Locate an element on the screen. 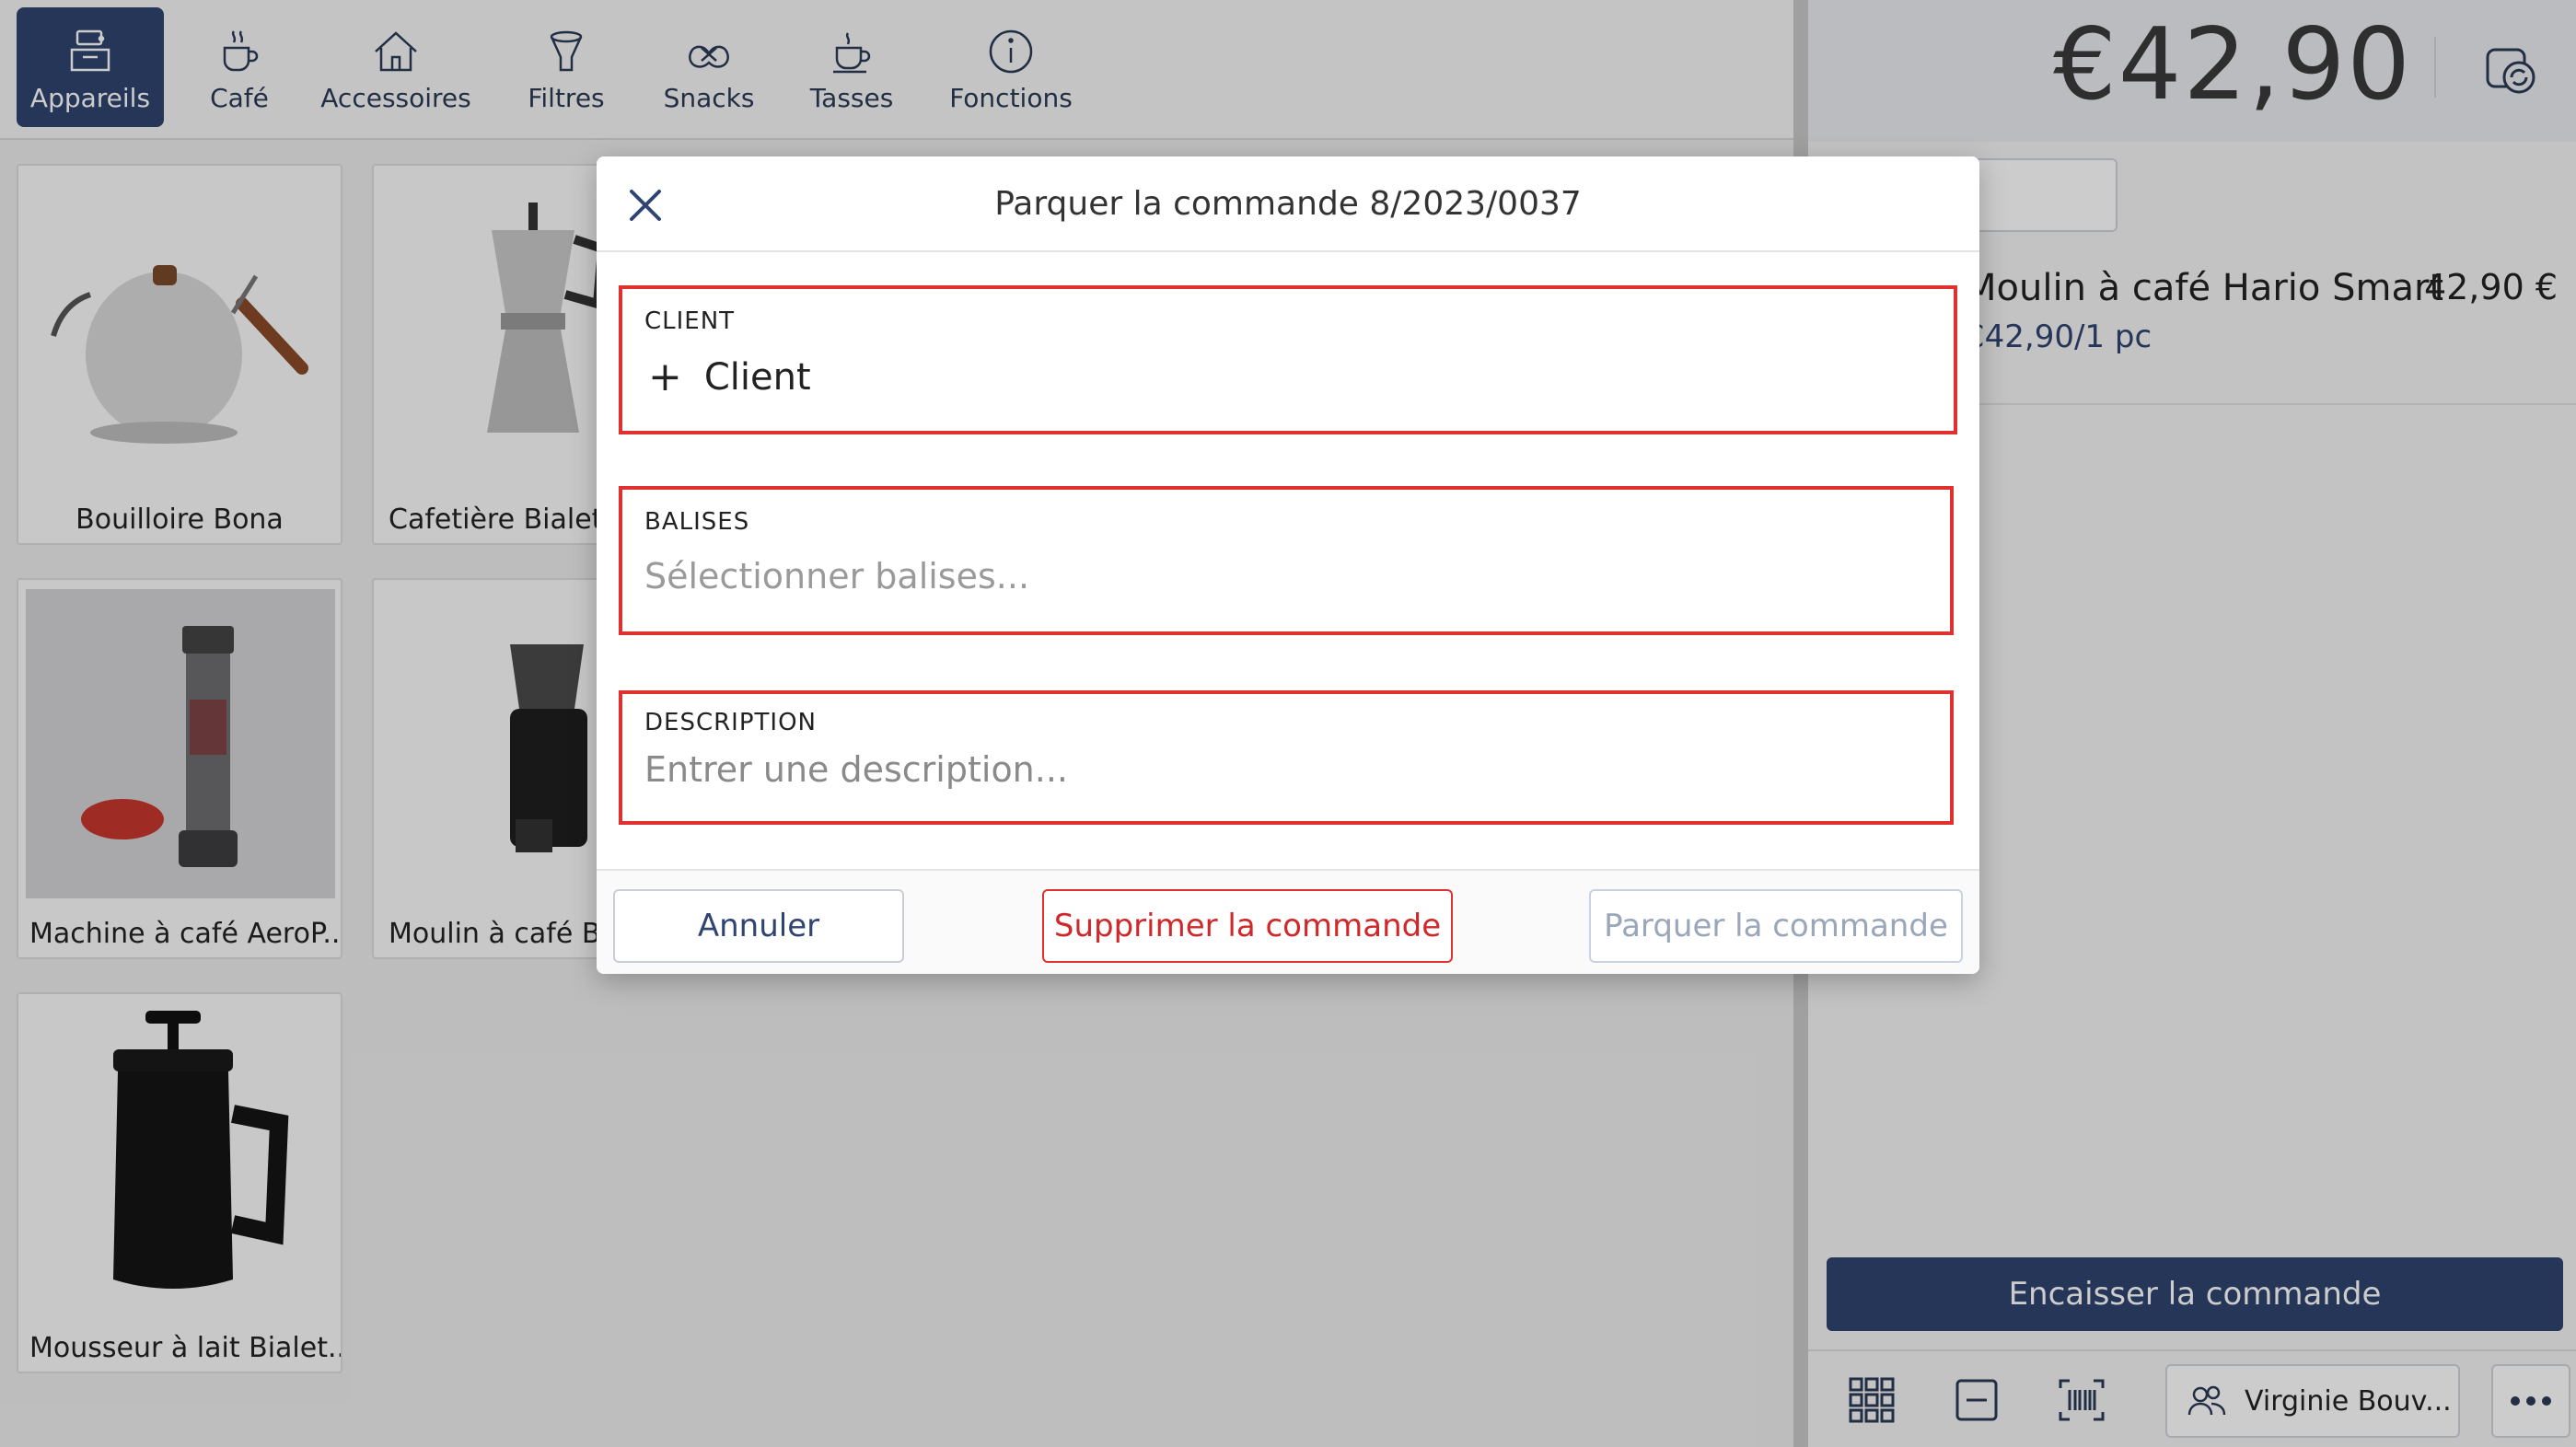 The image size is (2576, 1447). dialog-title: Parquer la commande 8/2023/0037 is located at coordinates (1288, 204).